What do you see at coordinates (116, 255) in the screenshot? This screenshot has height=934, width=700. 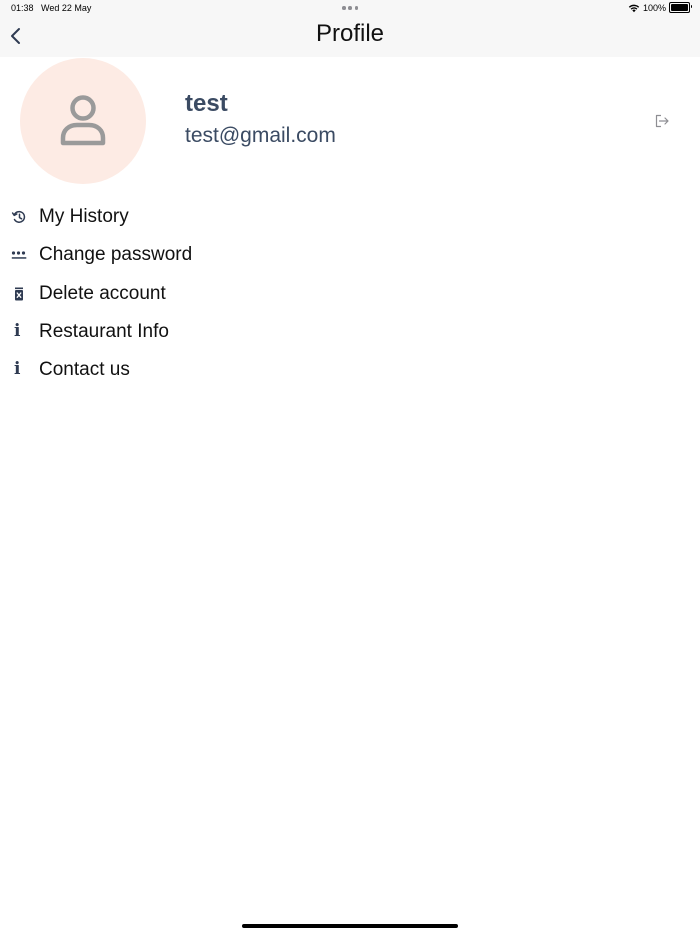 I see `menu-label: Change password` at bounding box center [116, 255].